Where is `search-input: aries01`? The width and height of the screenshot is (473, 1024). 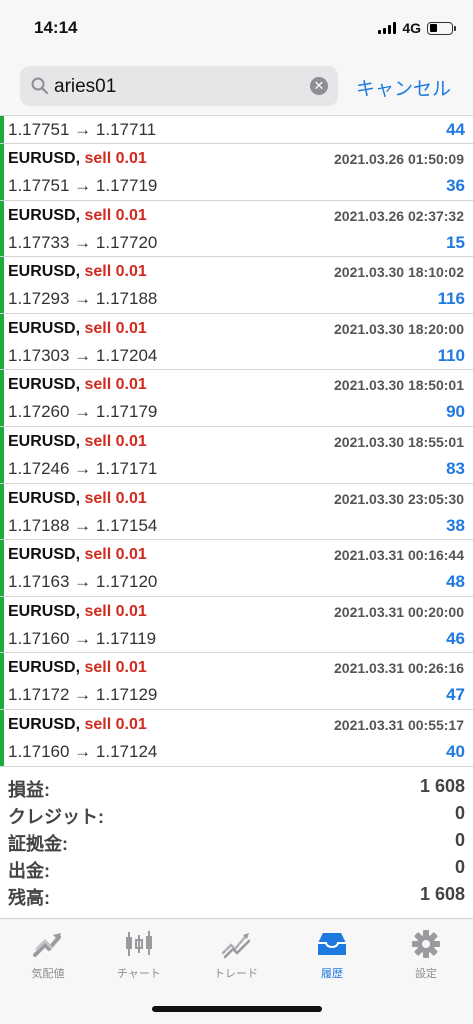
search-input: aries01 is located at coordinates (85, 87).